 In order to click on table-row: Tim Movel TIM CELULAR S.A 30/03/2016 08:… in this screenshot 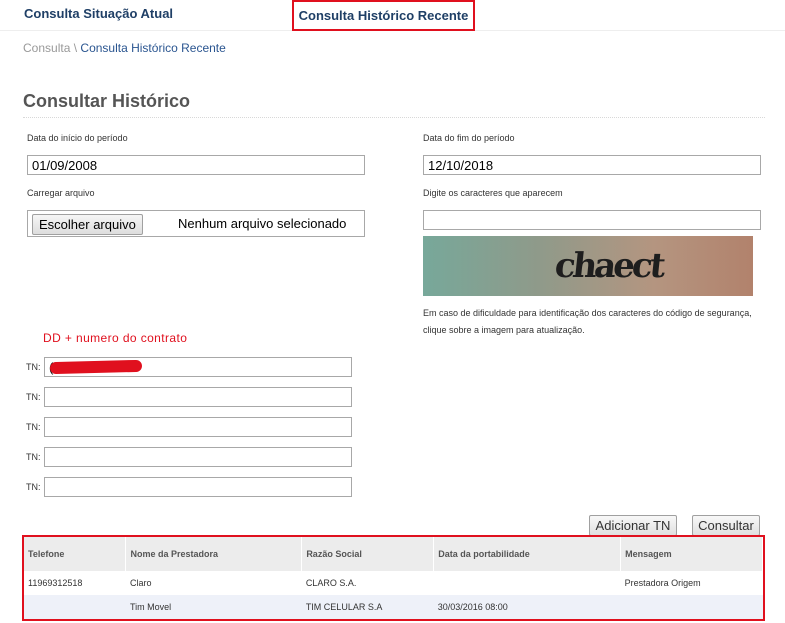, I will do `click(393, 607)`.